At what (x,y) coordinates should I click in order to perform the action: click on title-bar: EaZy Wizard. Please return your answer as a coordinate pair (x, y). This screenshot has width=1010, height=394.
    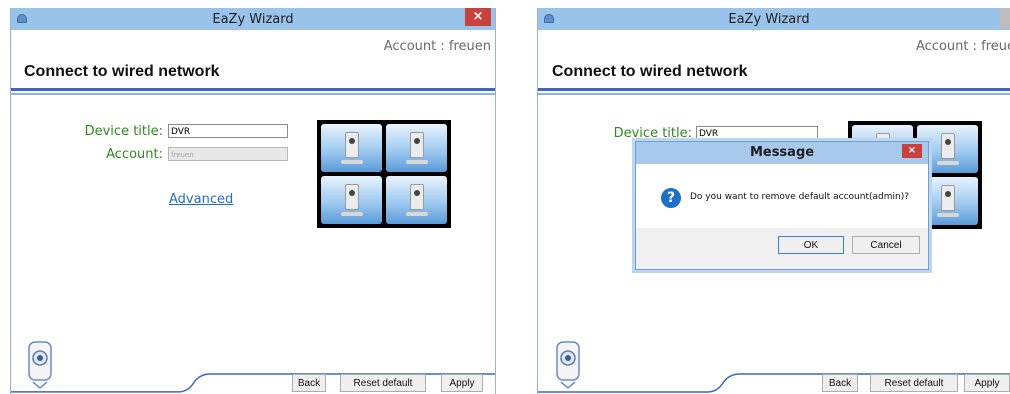
    Looking at the image, I should click on (774, 19).